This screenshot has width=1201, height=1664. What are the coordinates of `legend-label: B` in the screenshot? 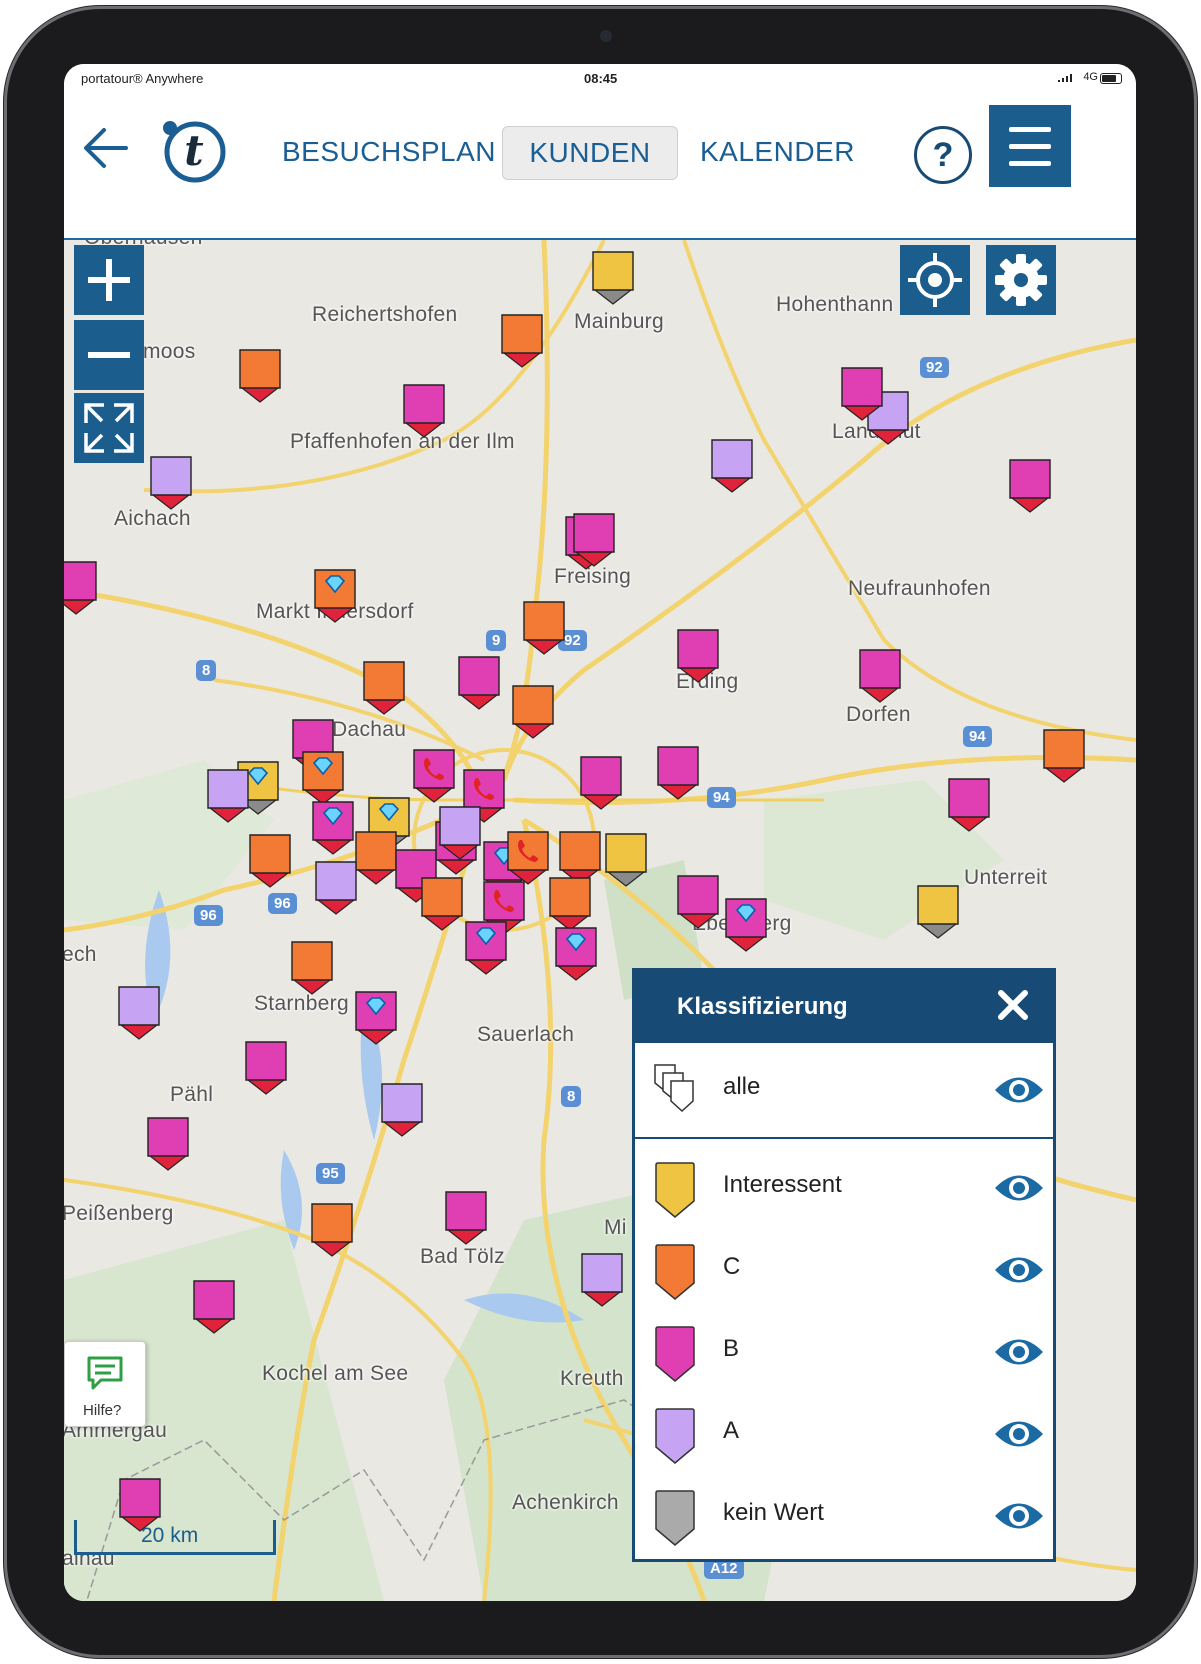 It's located at (731, 1348).